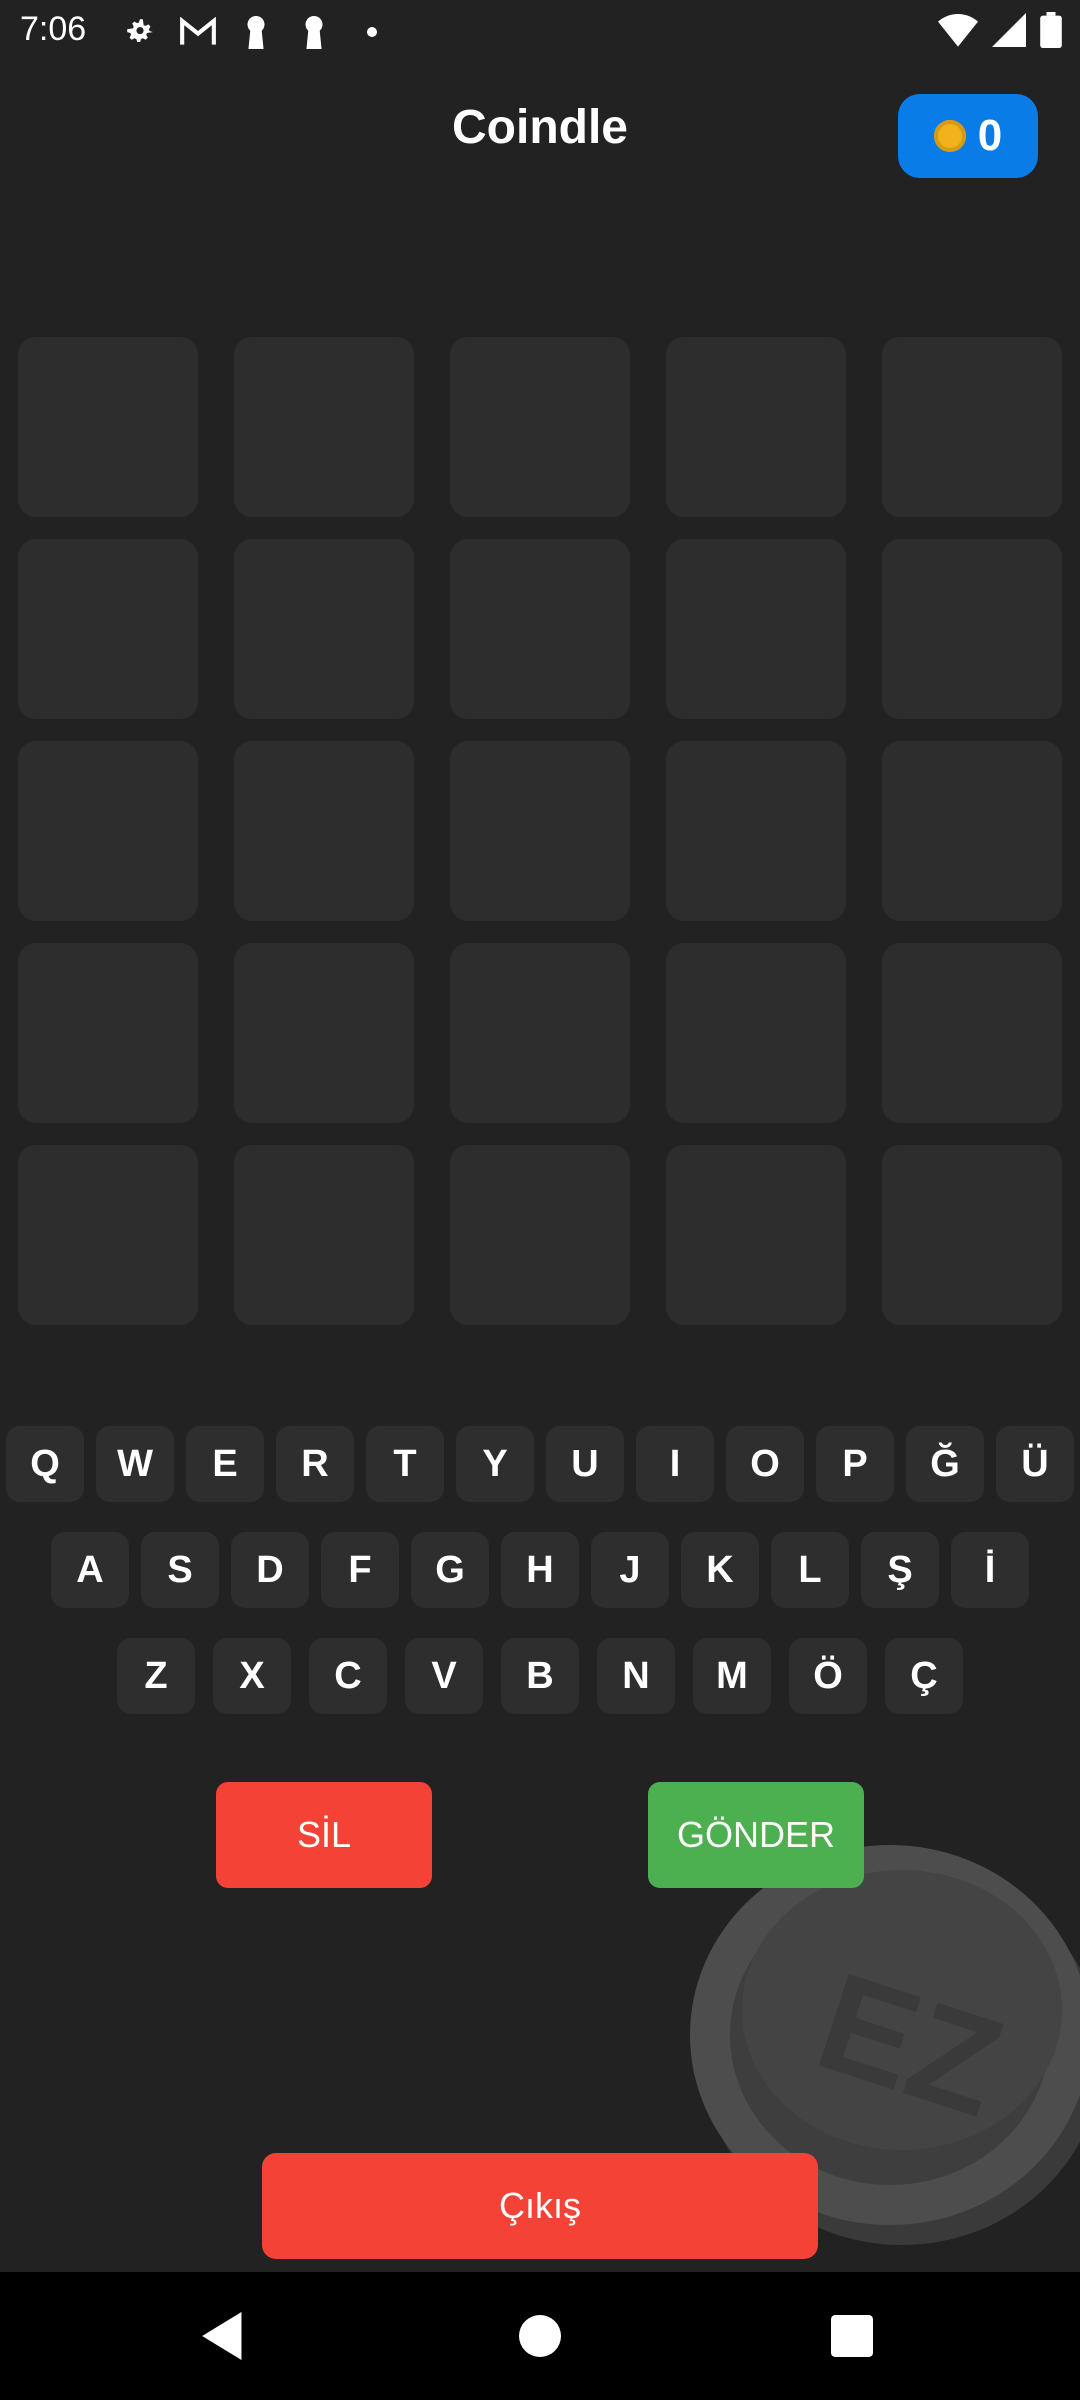 This screenshot has width=1080, height=2400. Describe the element at coordinates (90, 1570) in the screenshot. I see `key-a: A` at that location.